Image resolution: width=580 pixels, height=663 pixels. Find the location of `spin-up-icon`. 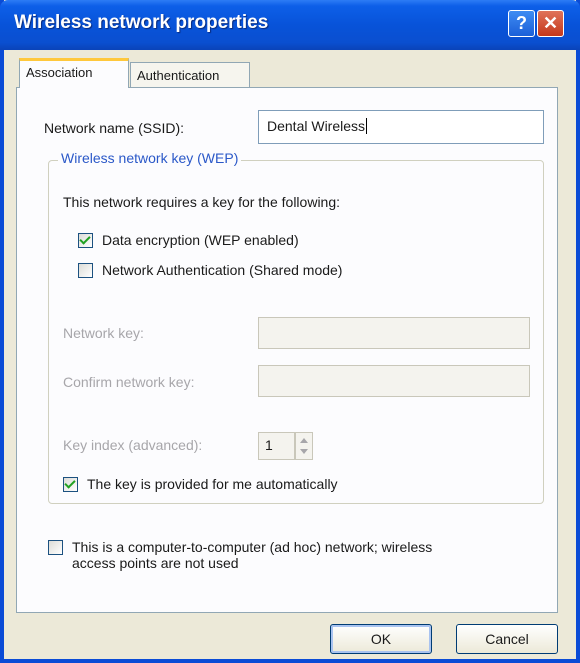

spin-up-icon is located at coordinates (304, 440).